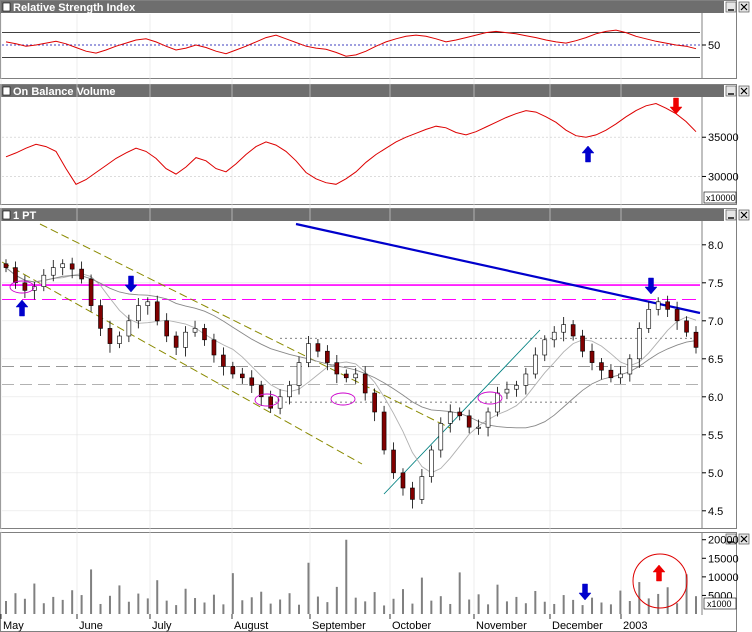 The height and width of the screenshot is (632, 752). I want to click on month-label: 2003, so click(635, 626).